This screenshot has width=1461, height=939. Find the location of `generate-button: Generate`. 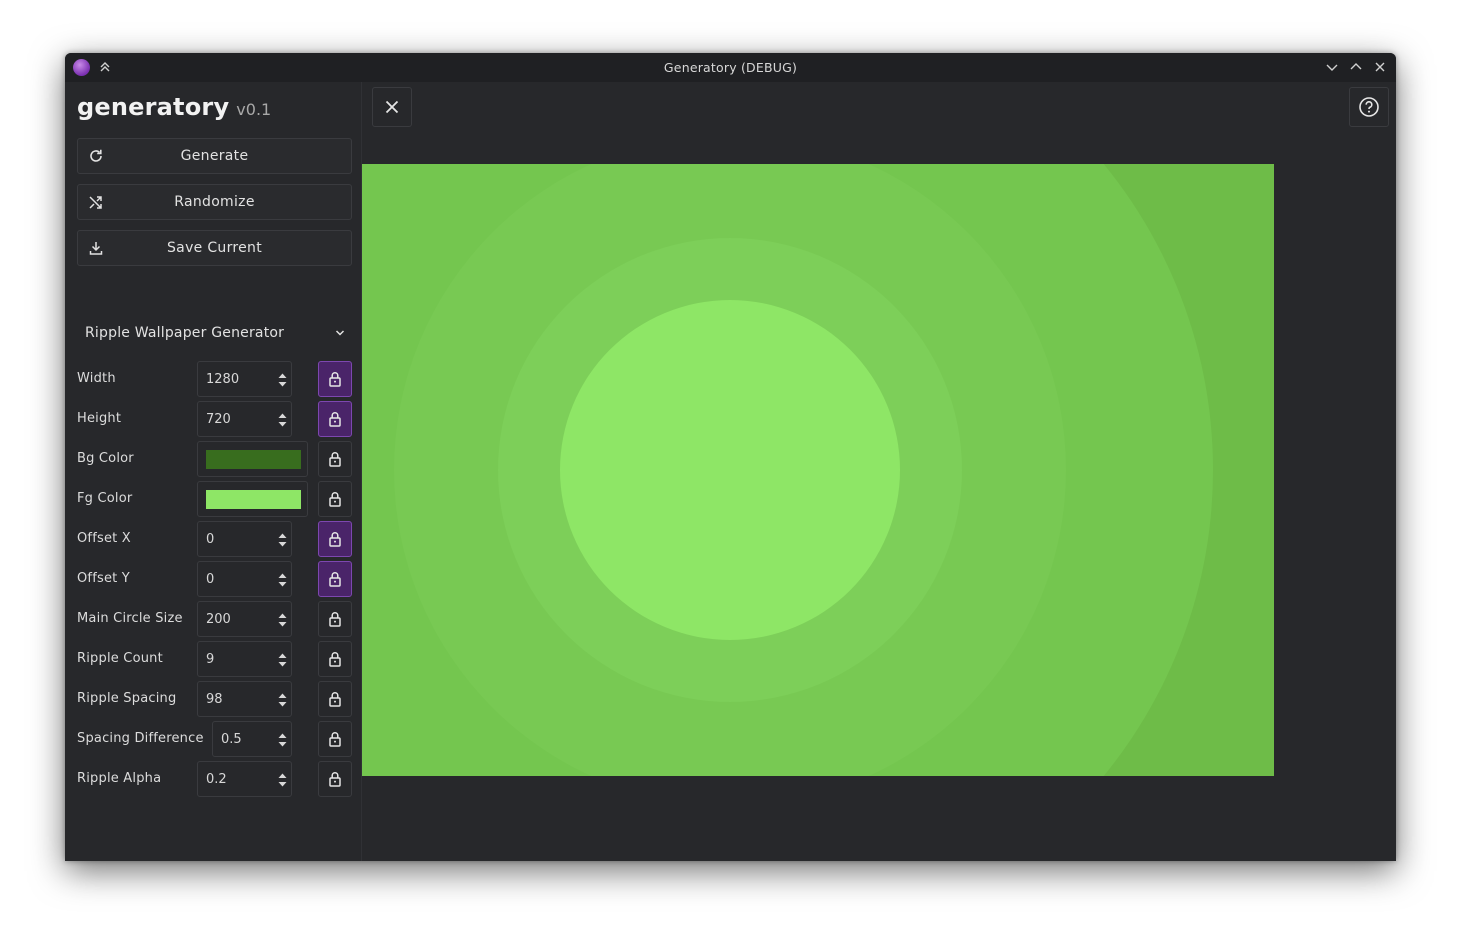

generate-button: Generate is located at coordinates (214, 156).